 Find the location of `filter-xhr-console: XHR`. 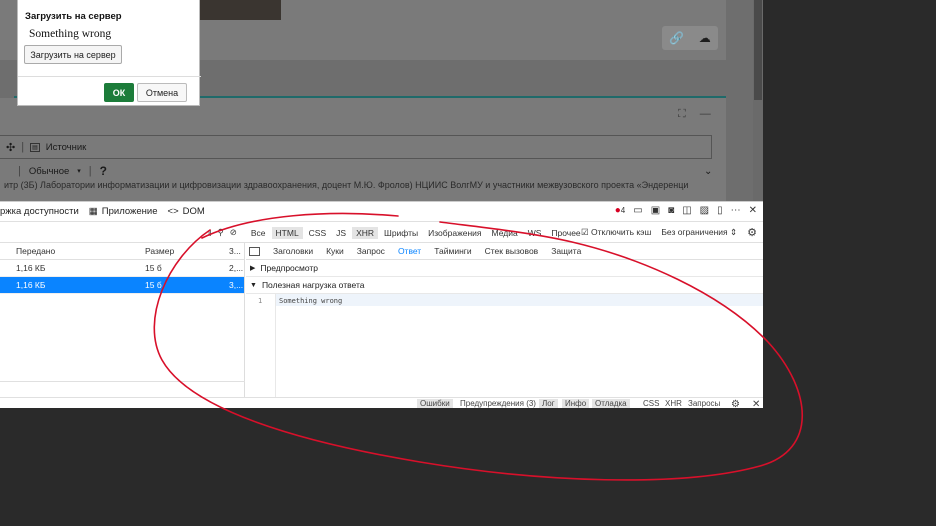

filter-xhr-console: XHR is located at coordinates (673, 403).